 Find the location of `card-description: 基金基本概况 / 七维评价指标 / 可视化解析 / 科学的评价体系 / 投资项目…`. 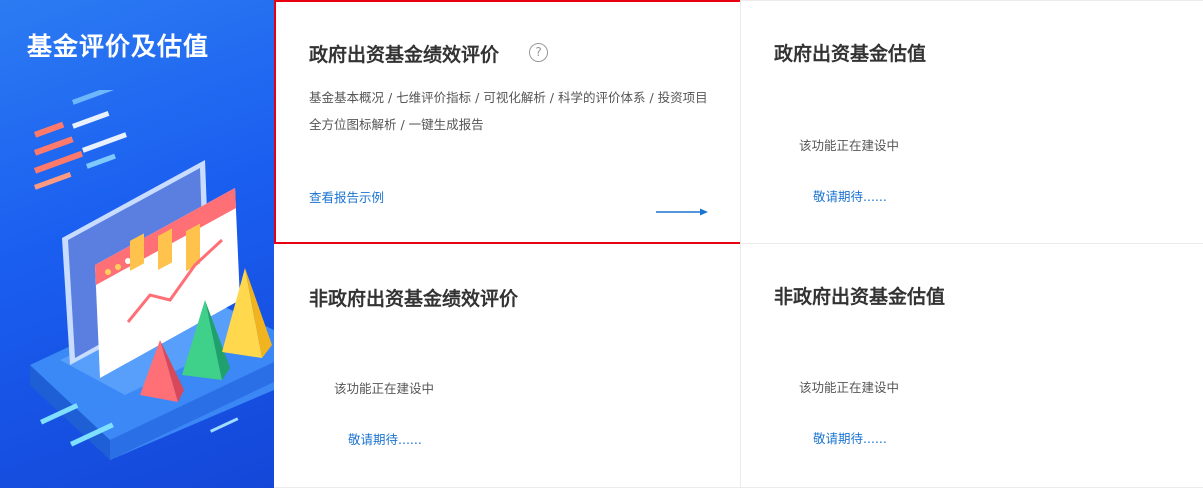

card-description: 基金基本概况 / 七维评价指标 / 可视化解析 / 科学的评价体系 / 投资项目… is located at coordinates (508, 111).